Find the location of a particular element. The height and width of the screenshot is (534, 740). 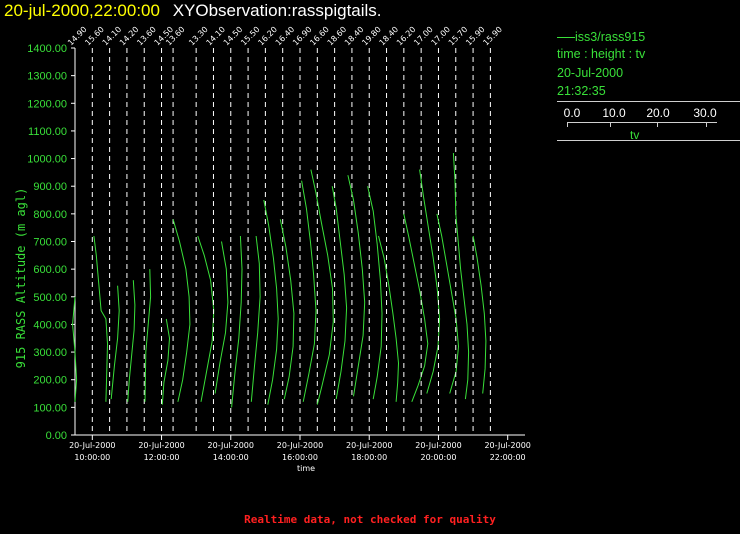

y-tick-label: 700.00 is located at coordinates (50, 243).